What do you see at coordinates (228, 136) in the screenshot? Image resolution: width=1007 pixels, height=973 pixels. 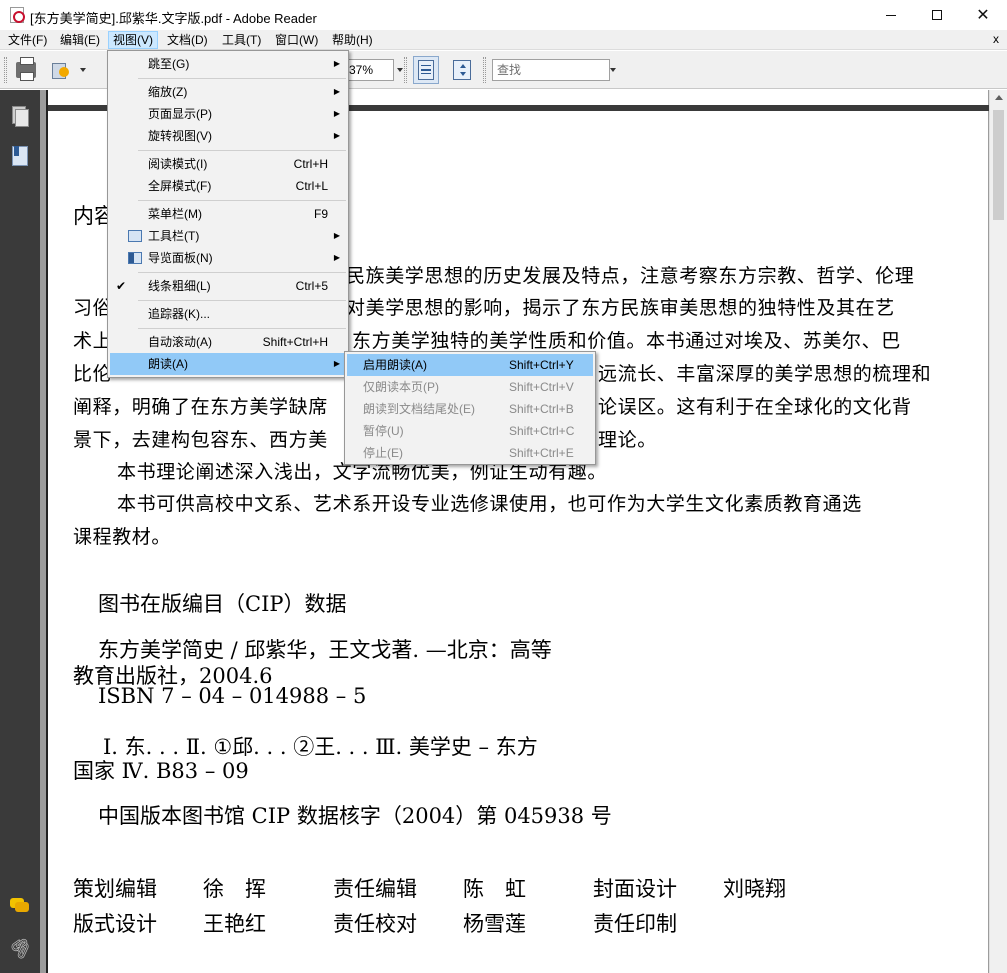 I see `menu-item-rotate-view: 旋转视图(V) ▶` at bounding box center [228, 136].